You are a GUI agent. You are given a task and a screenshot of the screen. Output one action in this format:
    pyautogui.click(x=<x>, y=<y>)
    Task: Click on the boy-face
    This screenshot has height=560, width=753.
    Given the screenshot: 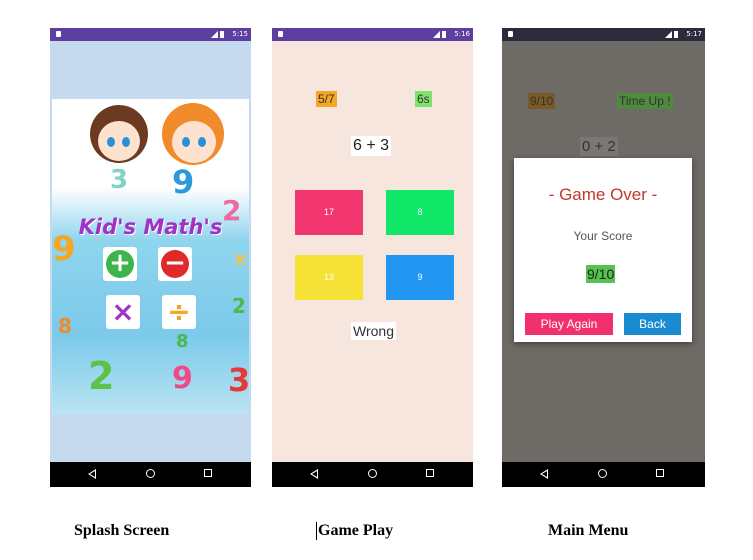 What is the action you would take?
    pyautogui.click(x=194, y=142)
    